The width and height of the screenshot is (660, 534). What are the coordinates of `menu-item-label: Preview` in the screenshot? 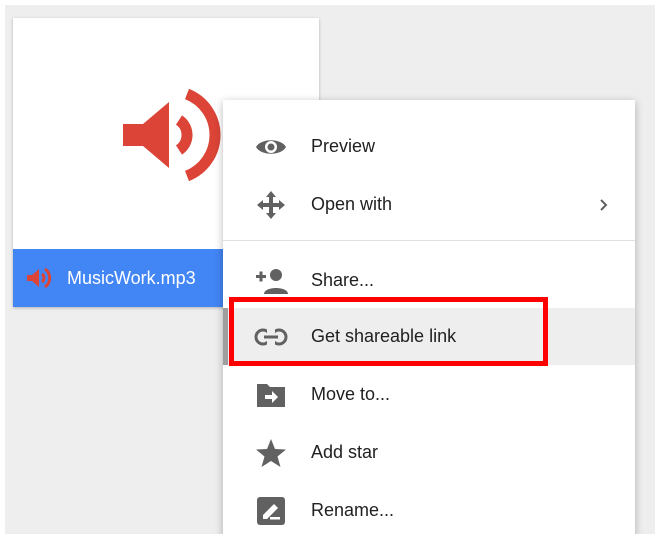 It's located at (343, 146).